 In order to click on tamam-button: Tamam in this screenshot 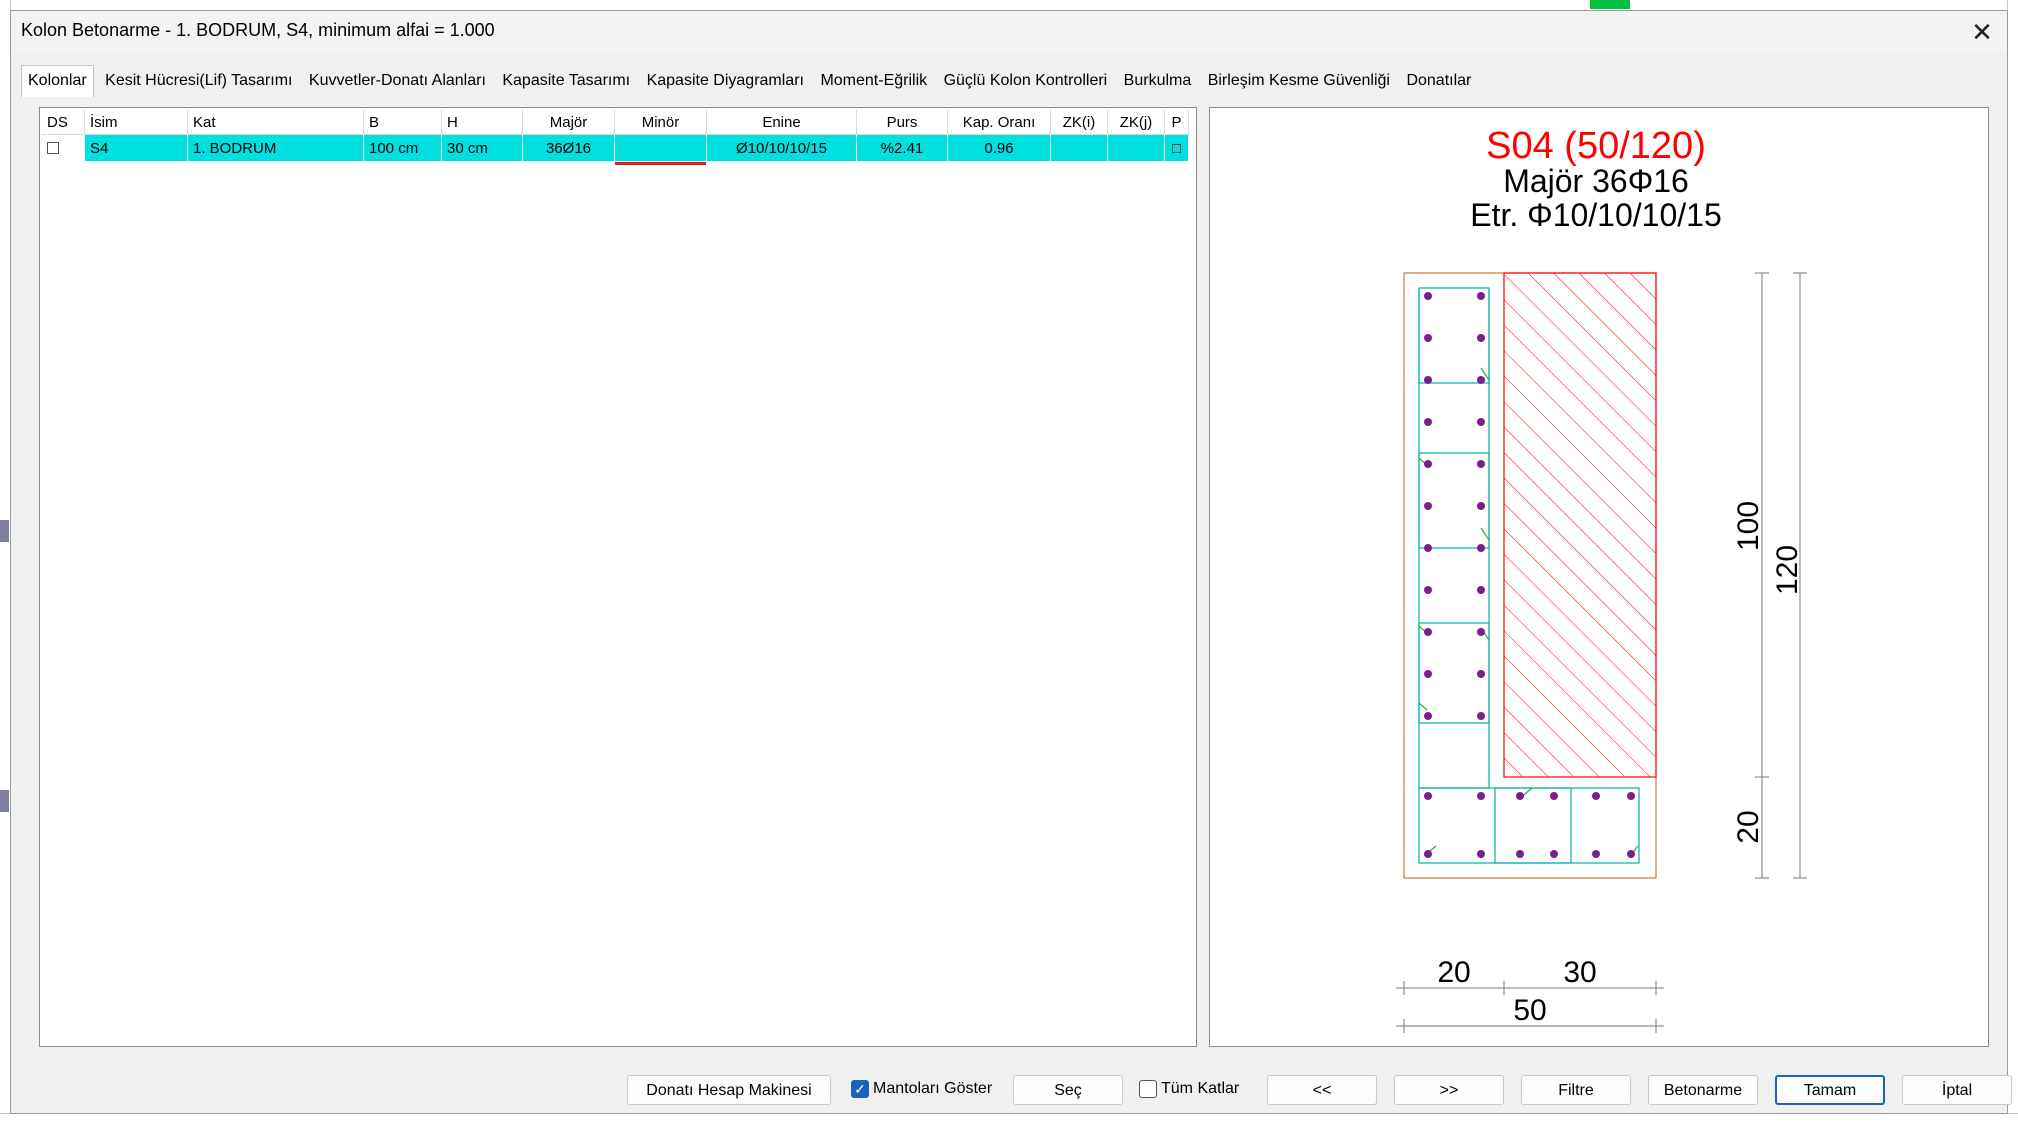, I will do `click(1830, 1090)`.